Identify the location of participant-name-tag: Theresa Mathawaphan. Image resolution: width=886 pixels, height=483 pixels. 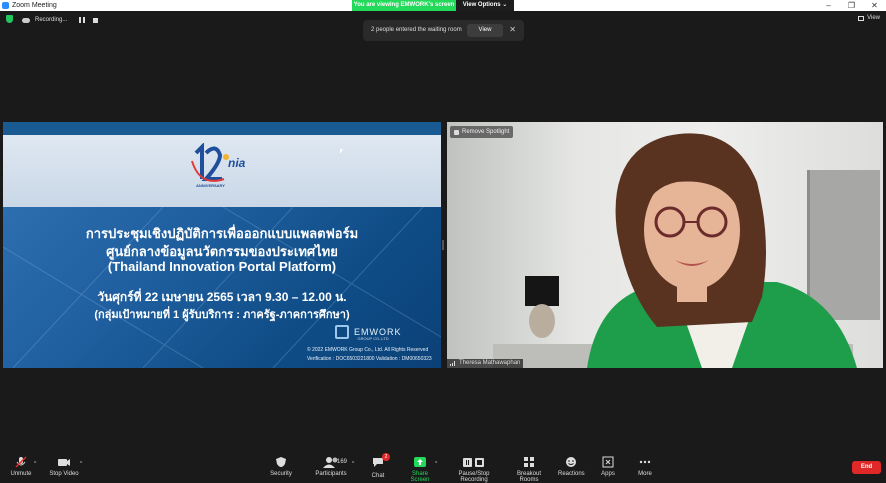
(485, 363).